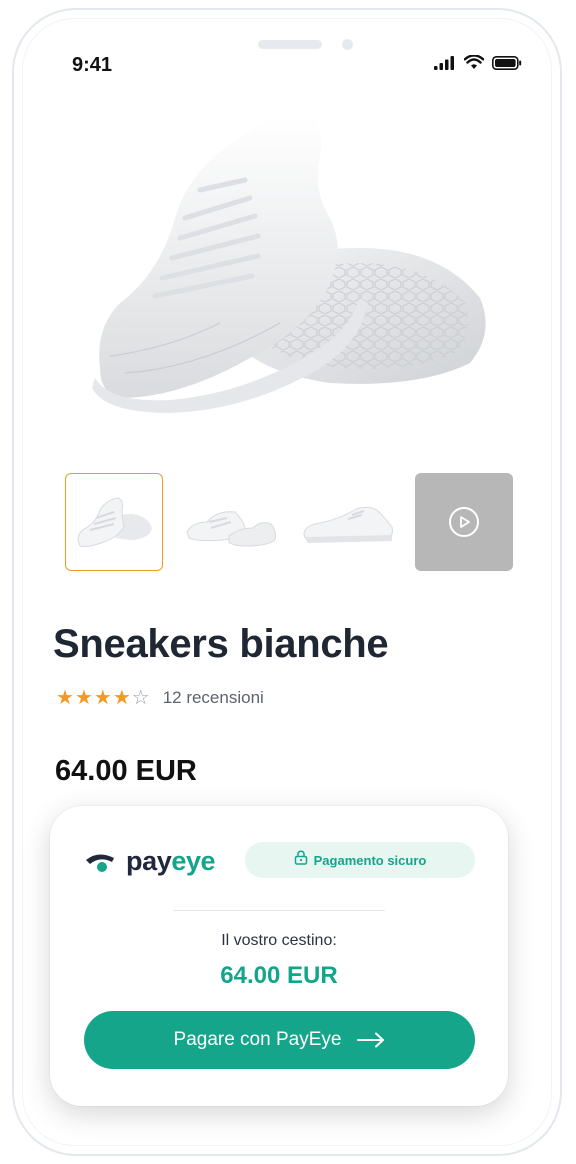 The width and height of the screenshot is (576, 1164). Describe the element at coordinates (445, 65) in the screenshot. I see `signal-icon` at that location.